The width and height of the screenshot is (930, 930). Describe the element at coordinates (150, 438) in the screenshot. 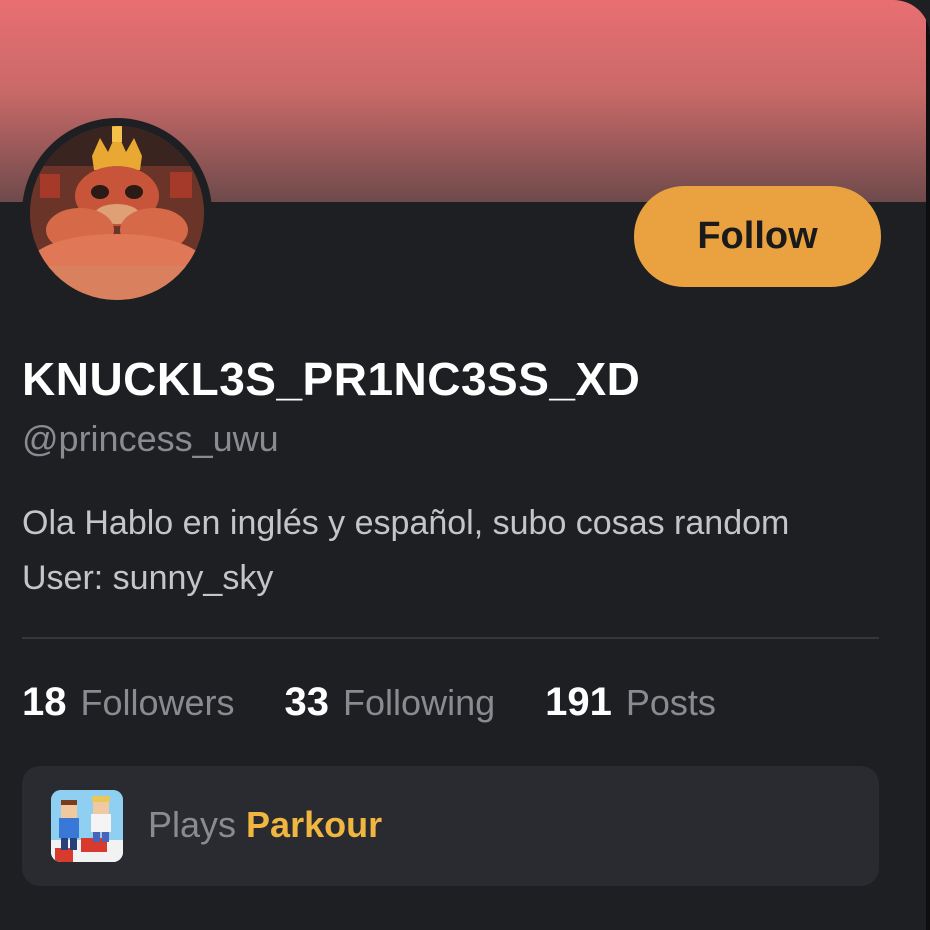

I see `username: @princess_uwu` at that location.